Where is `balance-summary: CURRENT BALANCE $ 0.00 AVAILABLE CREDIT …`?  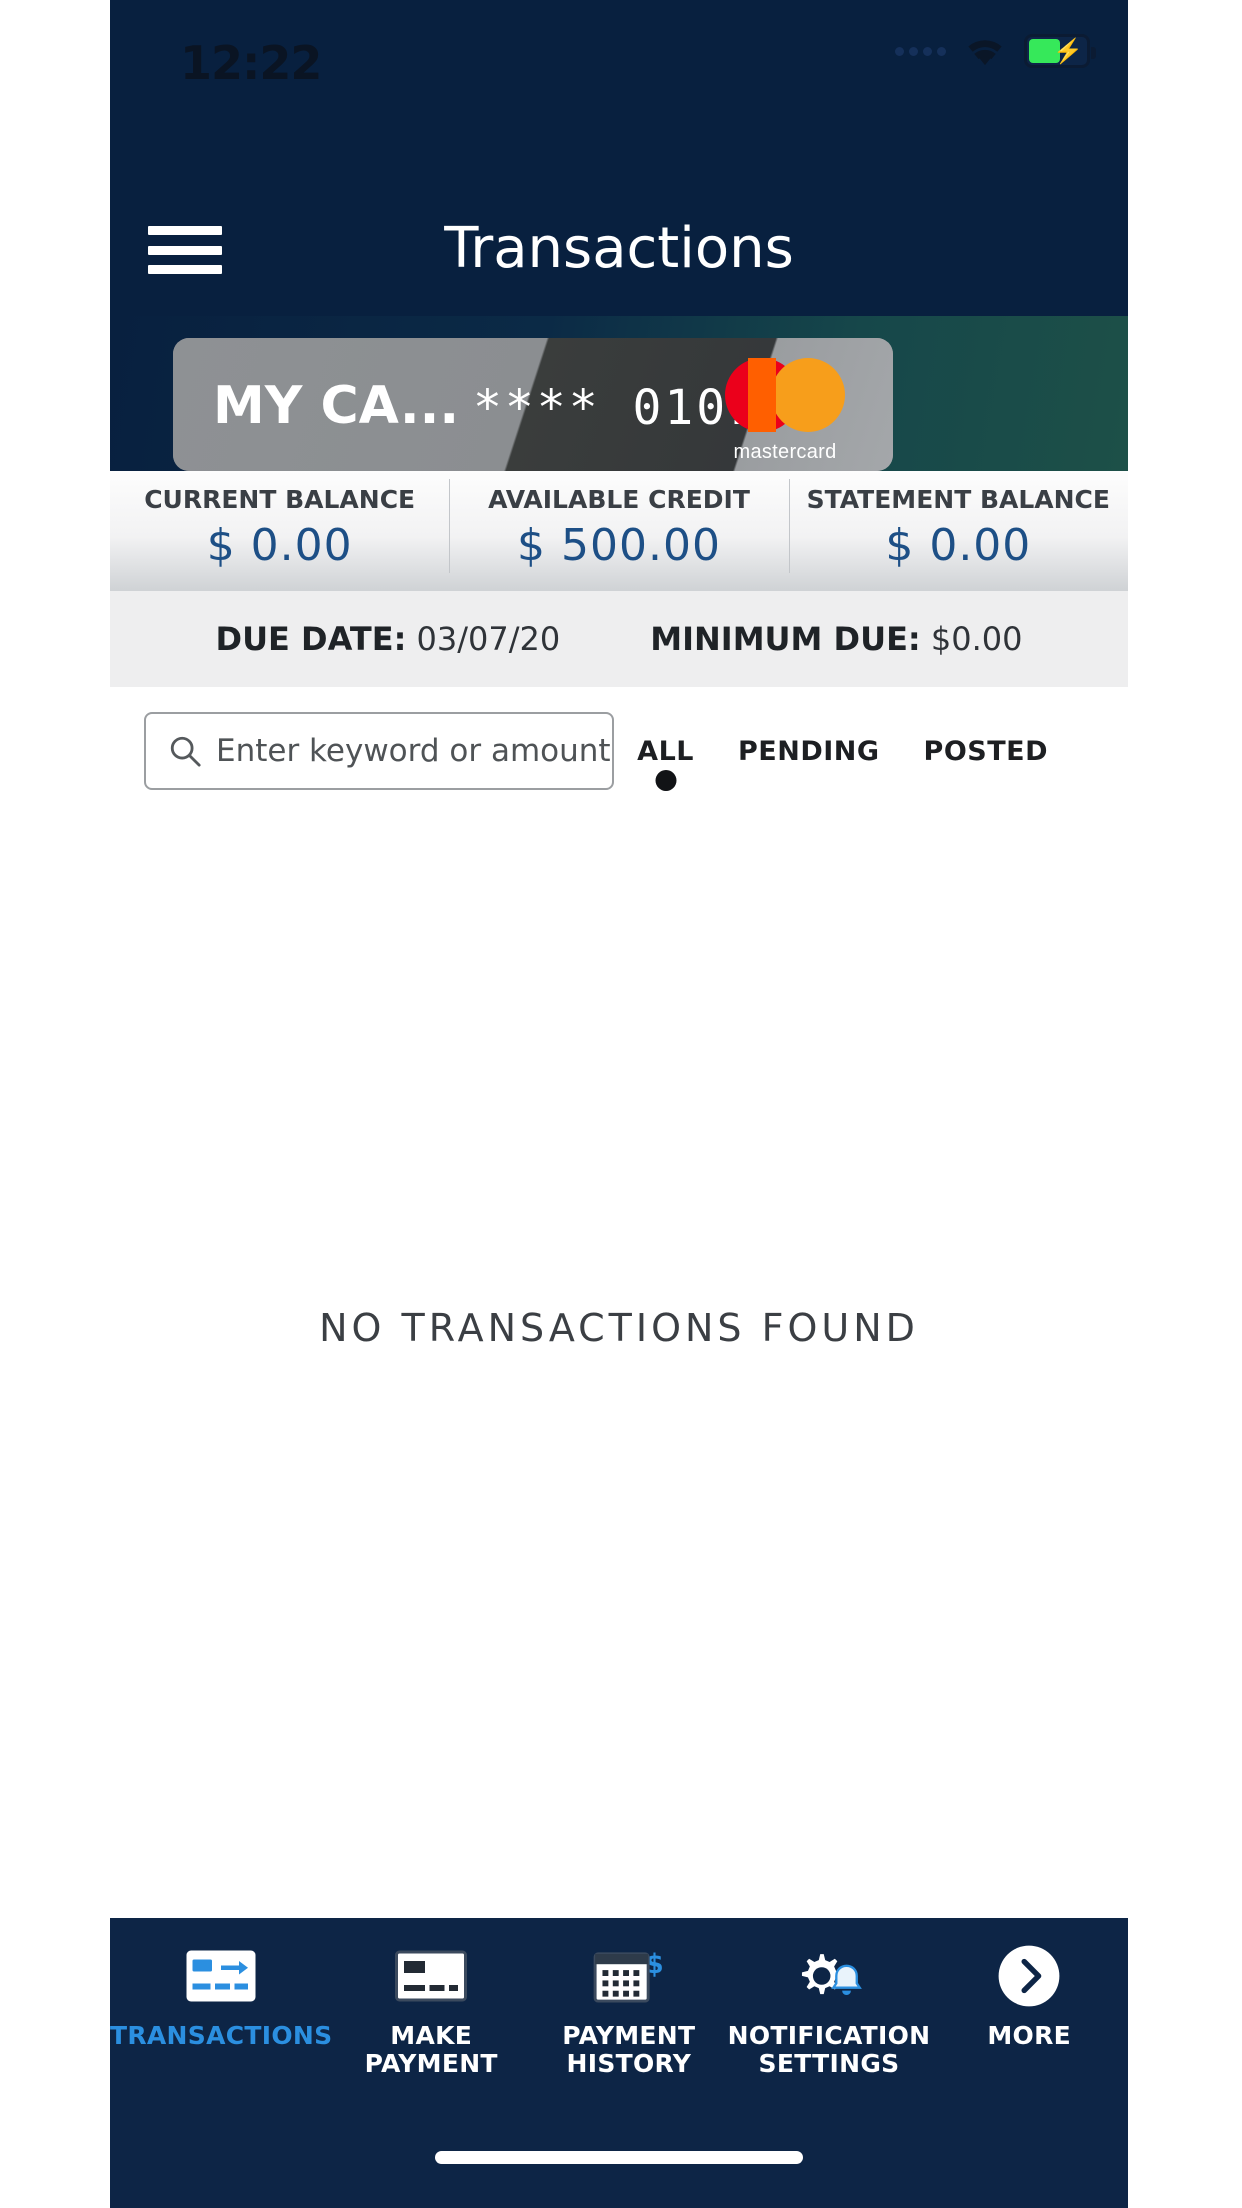 balance-summary: CURRENT BALANCE $ 0.00 AVAILABLE CREDIT … is located at coordinates (619, 531).